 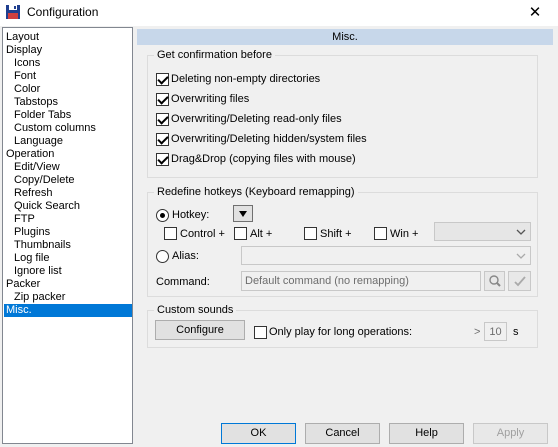 I want to click on help-button: Help, so click(x=426, y=433).